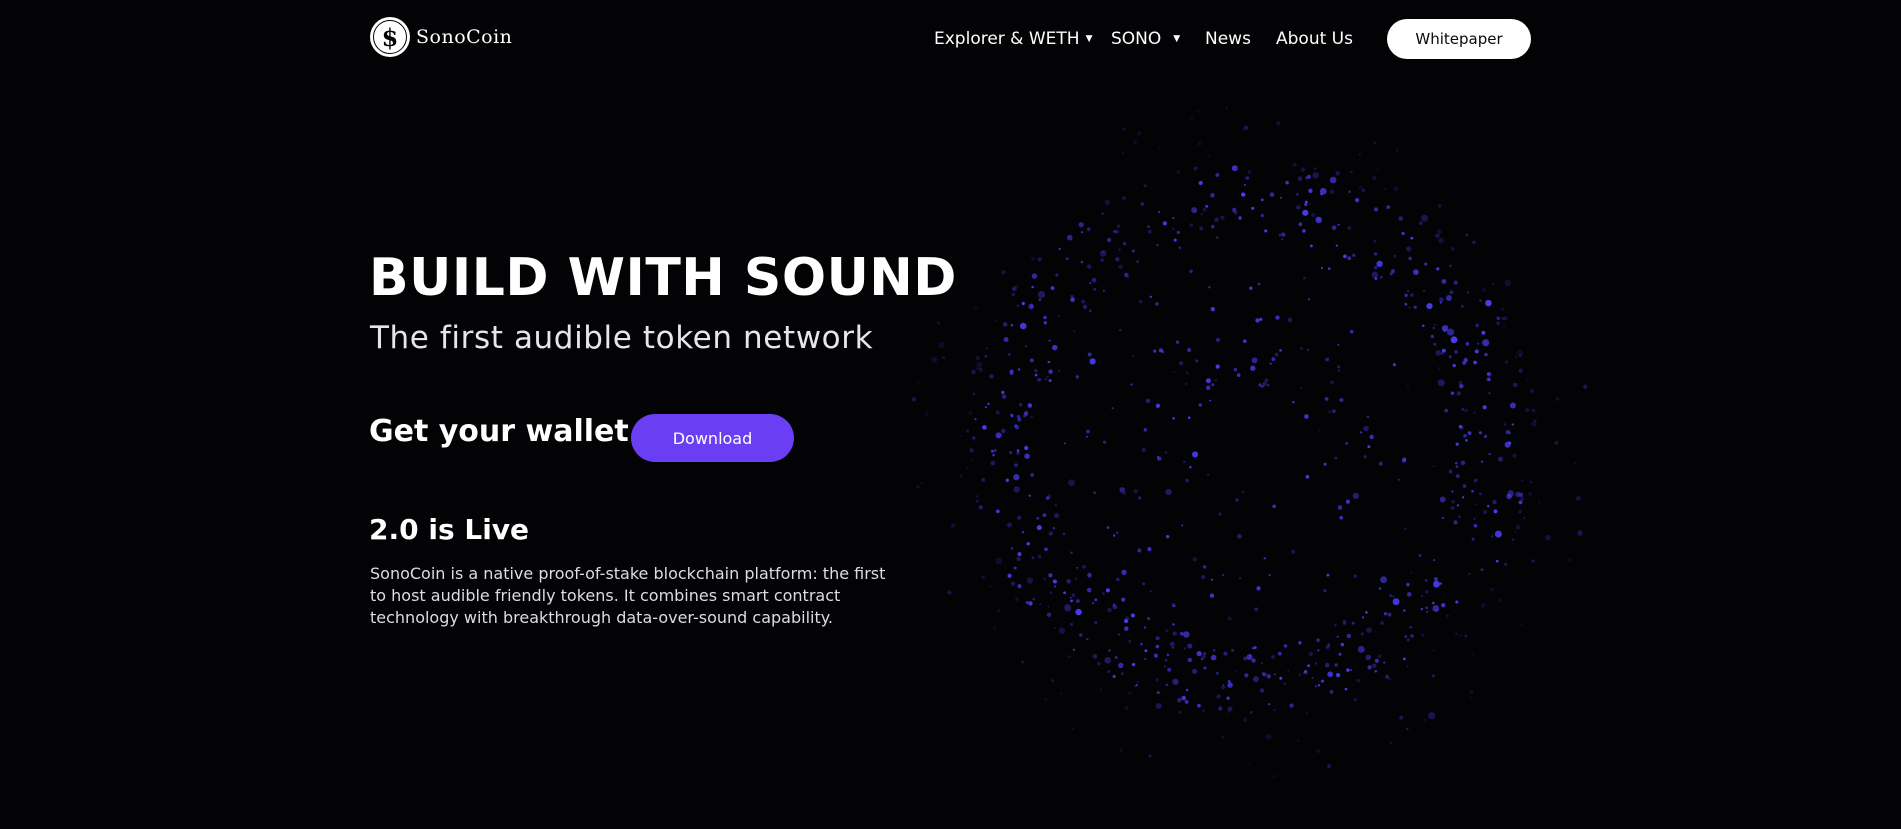  What do you see at coordinates (1177, 39) in the screenshot?
I see `caret-down-icon: ▼` at bounding box center [1177, 39].